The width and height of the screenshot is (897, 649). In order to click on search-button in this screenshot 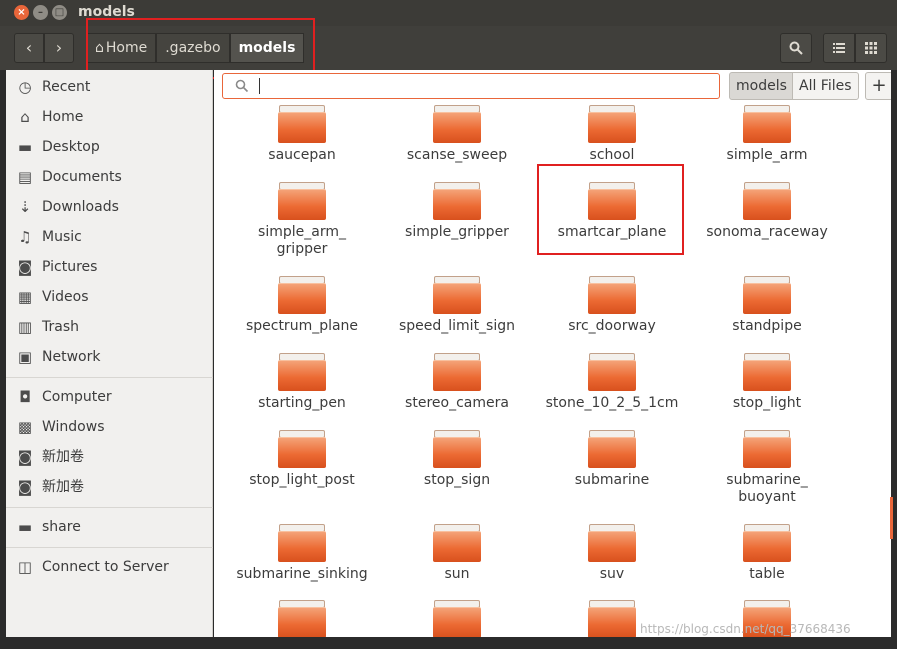, I will do `click(796, 48)`.